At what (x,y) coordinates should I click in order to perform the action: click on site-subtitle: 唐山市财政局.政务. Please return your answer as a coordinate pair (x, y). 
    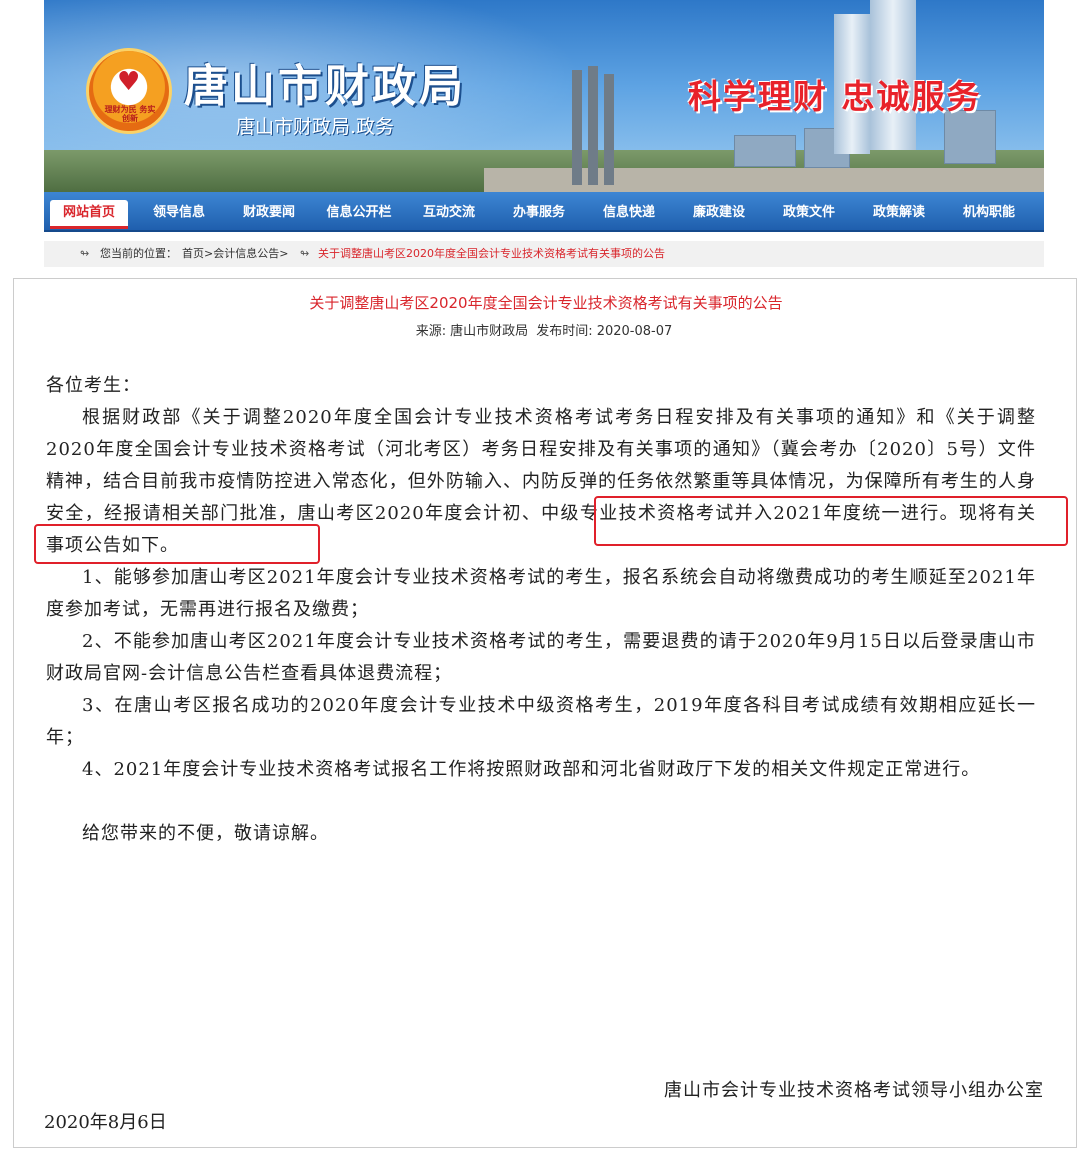
    Looking at the image, I should click on (315, 127).